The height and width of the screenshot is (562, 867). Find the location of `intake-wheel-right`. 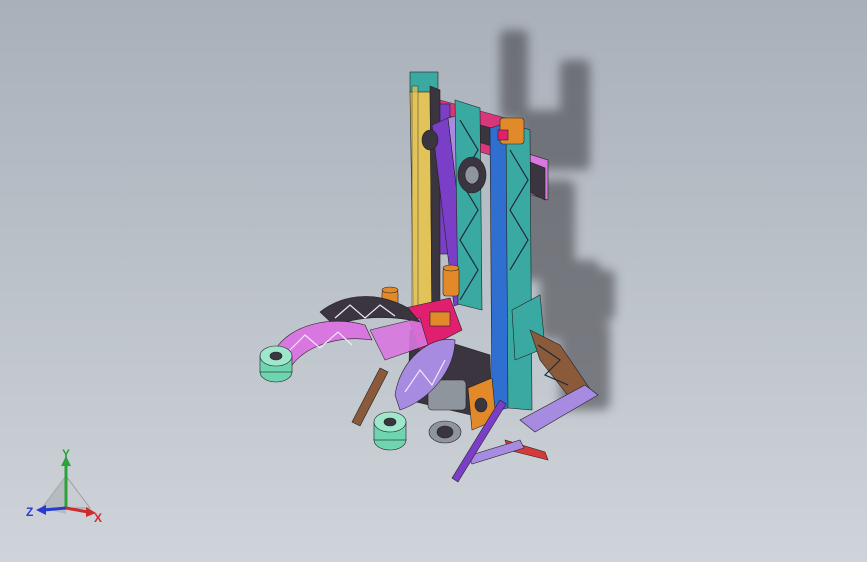

intake-wheel-right is located at coordinates (390, 431).